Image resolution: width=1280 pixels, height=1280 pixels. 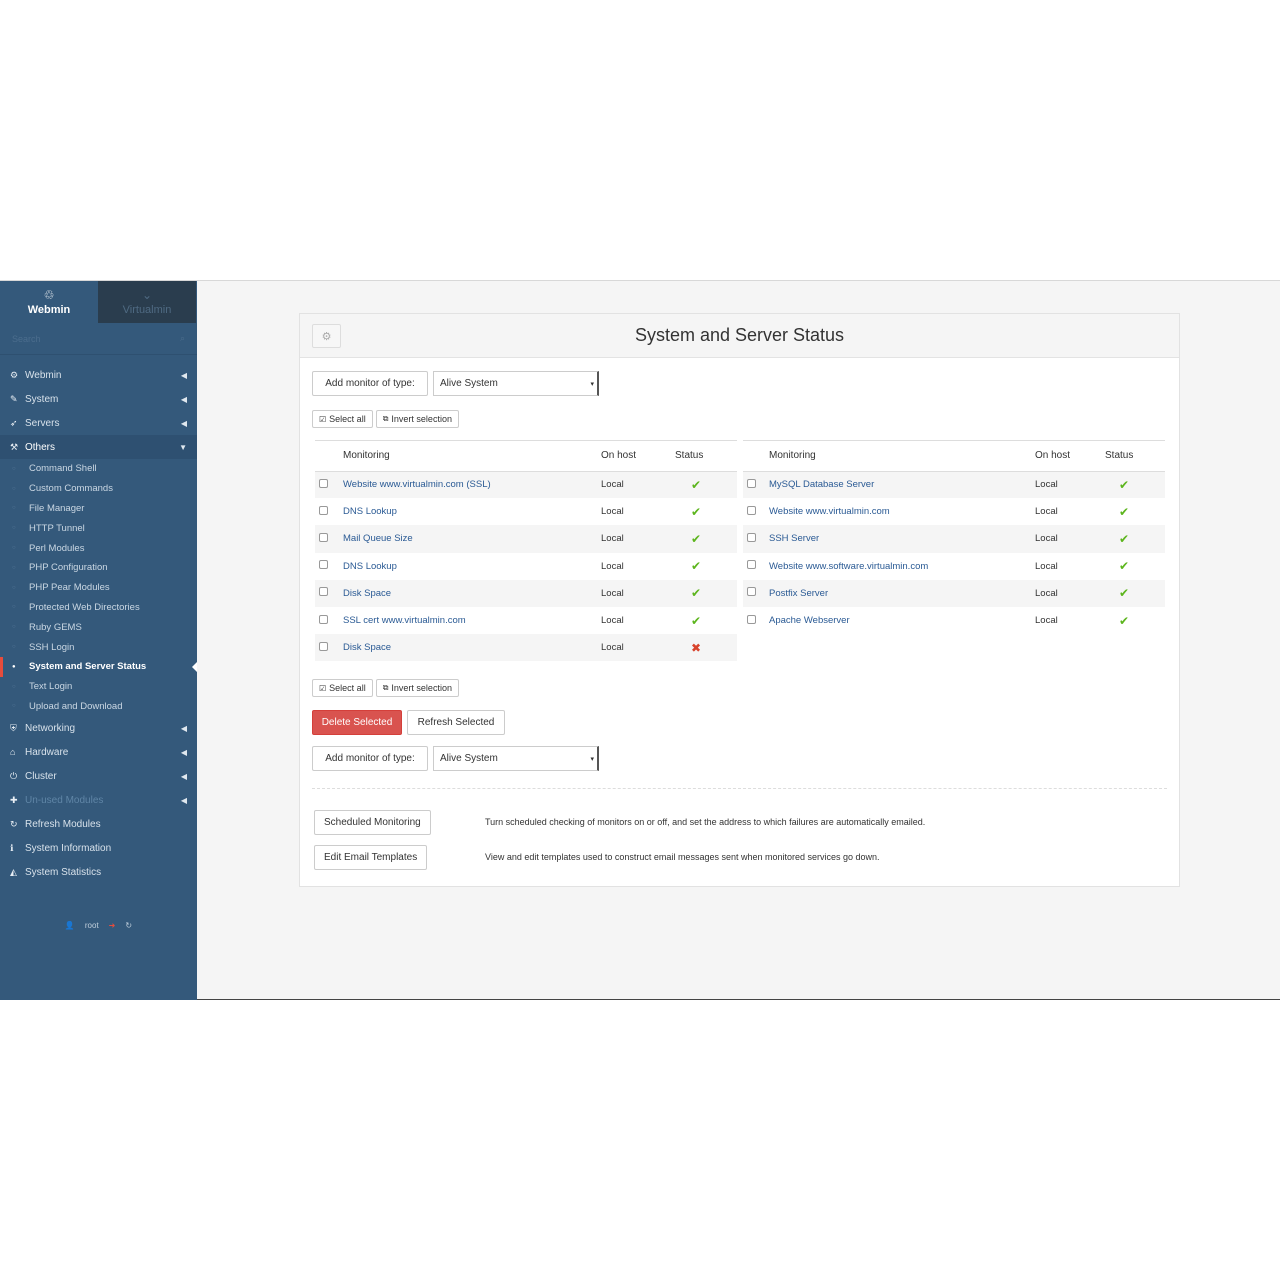 What do you see at coordinates (98, 848) in the screenshot?
I see `sidebar-item-system-information: ℹ System Information` at bounding box center [98, 848].